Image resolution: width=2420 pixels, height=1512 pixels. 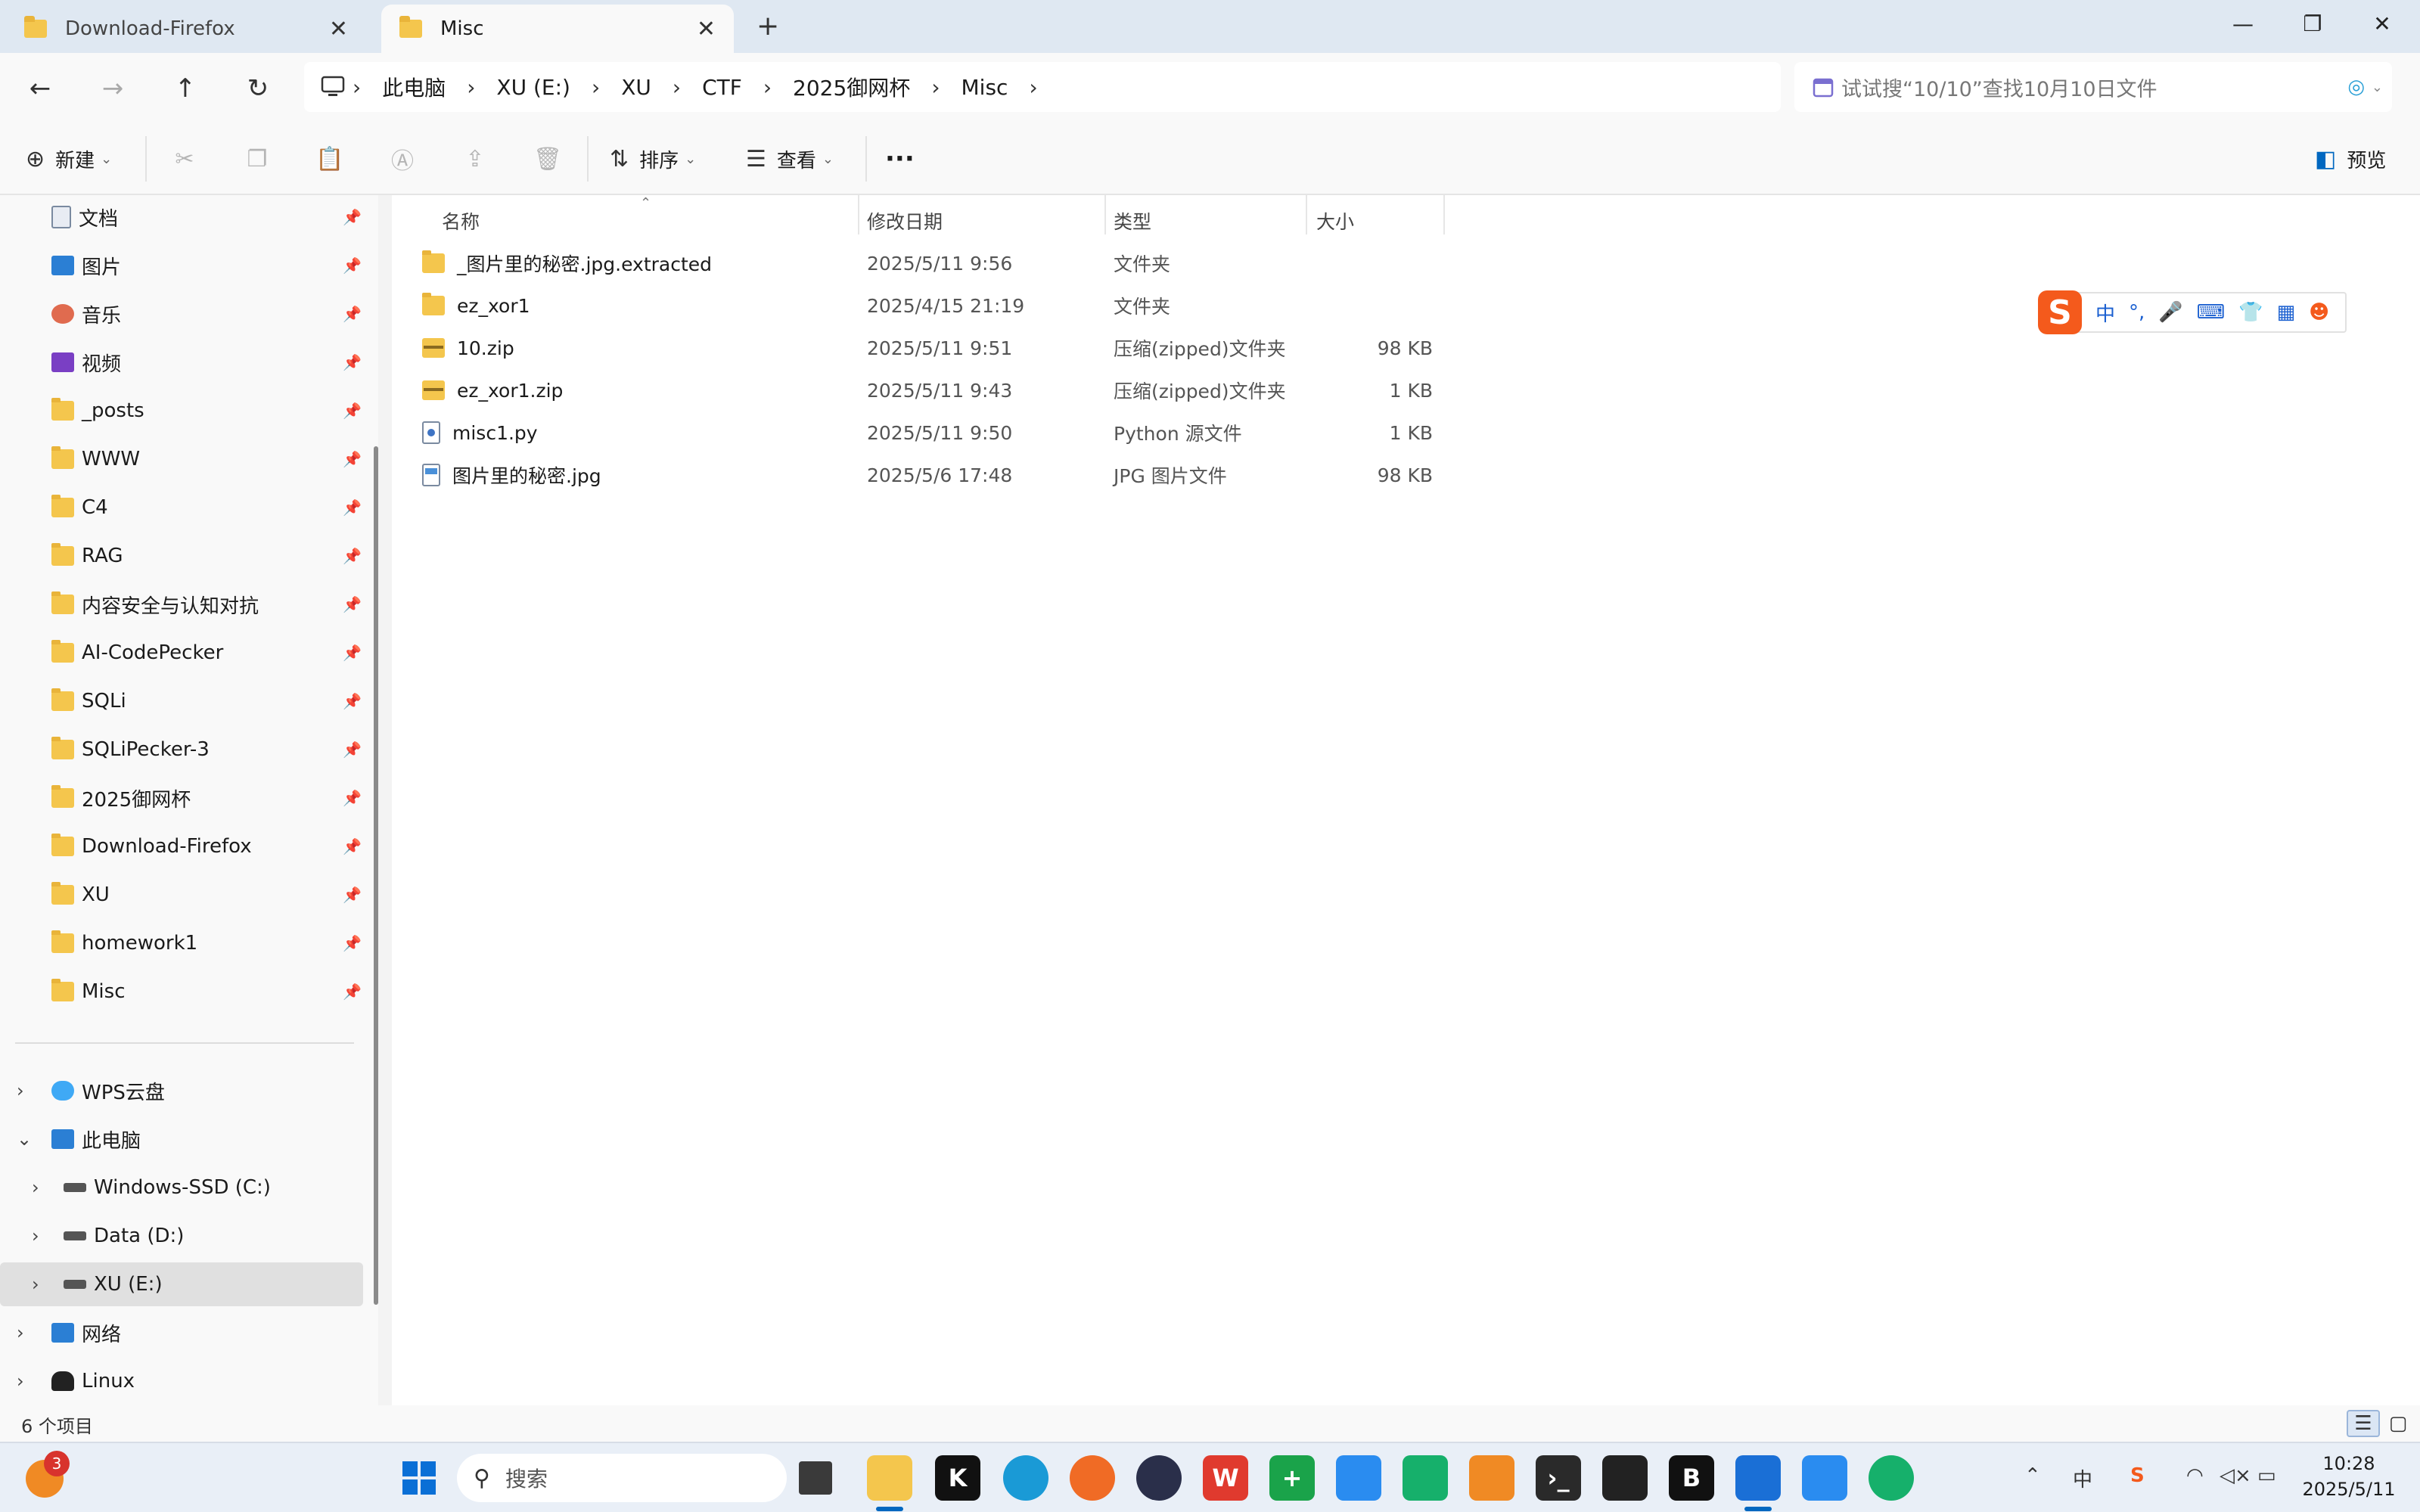 What do you see at coordinates (557, 29) in the screenshot?
I see `tab-misc: Misc ✕` at bounding box center [557, 29].